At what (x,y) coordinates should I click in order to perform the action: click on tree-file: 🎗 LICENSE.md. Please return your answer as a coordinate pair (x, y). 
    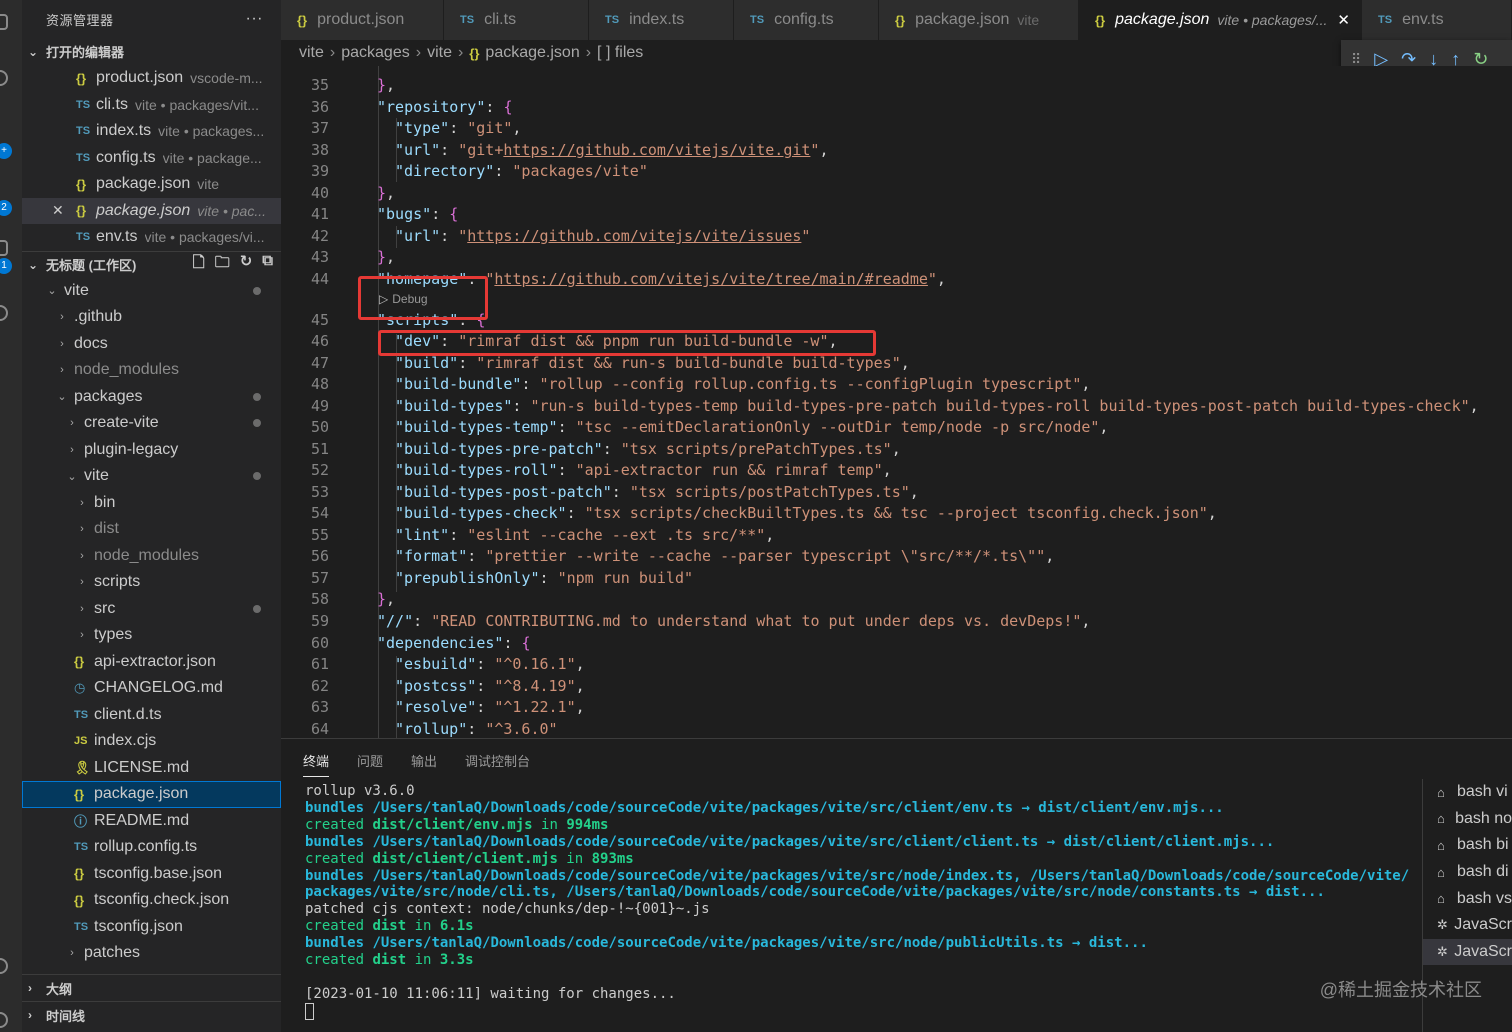
    Looking at the image, I should click on (151, 768).